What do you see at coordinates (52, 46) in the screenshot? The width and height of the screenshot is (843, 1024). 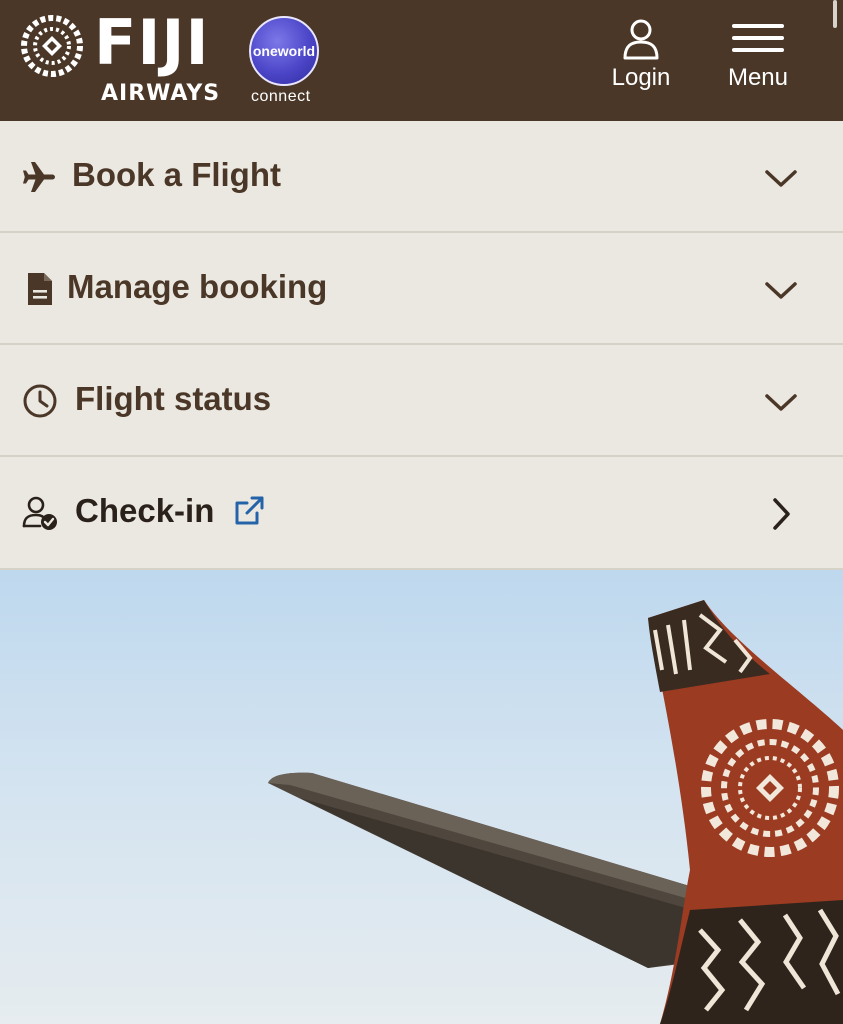 I see `fiji-airways-logo-icon` at bounding box center [52, 46].